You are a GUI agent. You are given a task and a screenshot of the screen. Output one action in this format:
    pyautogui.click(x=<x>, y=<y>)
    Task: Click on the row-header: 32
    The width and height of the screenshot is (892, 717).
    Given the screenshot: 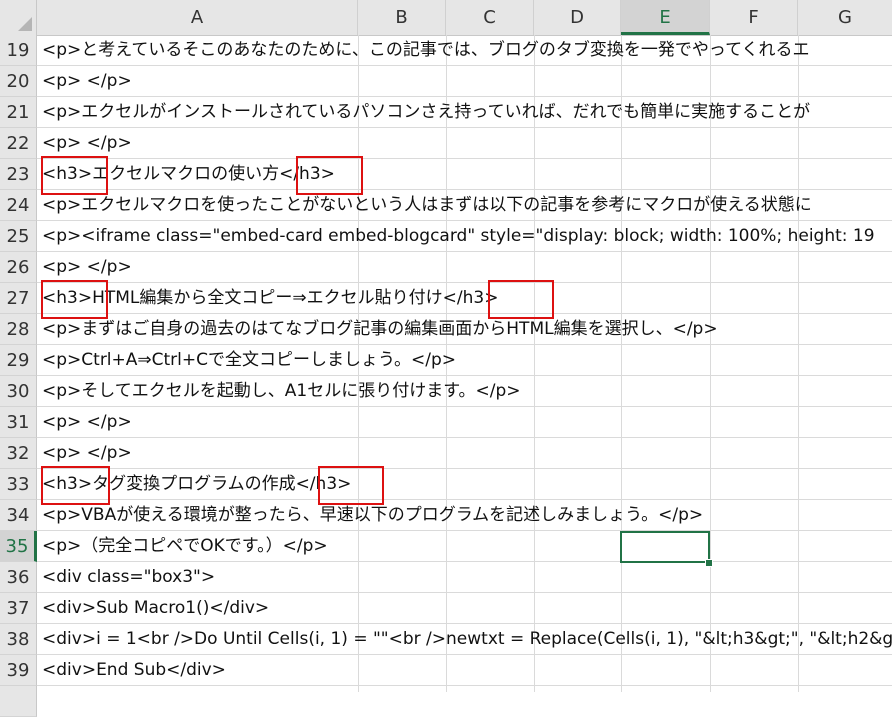 What is the action you would take?
    pyautogui.click(x=18, y=453)
    